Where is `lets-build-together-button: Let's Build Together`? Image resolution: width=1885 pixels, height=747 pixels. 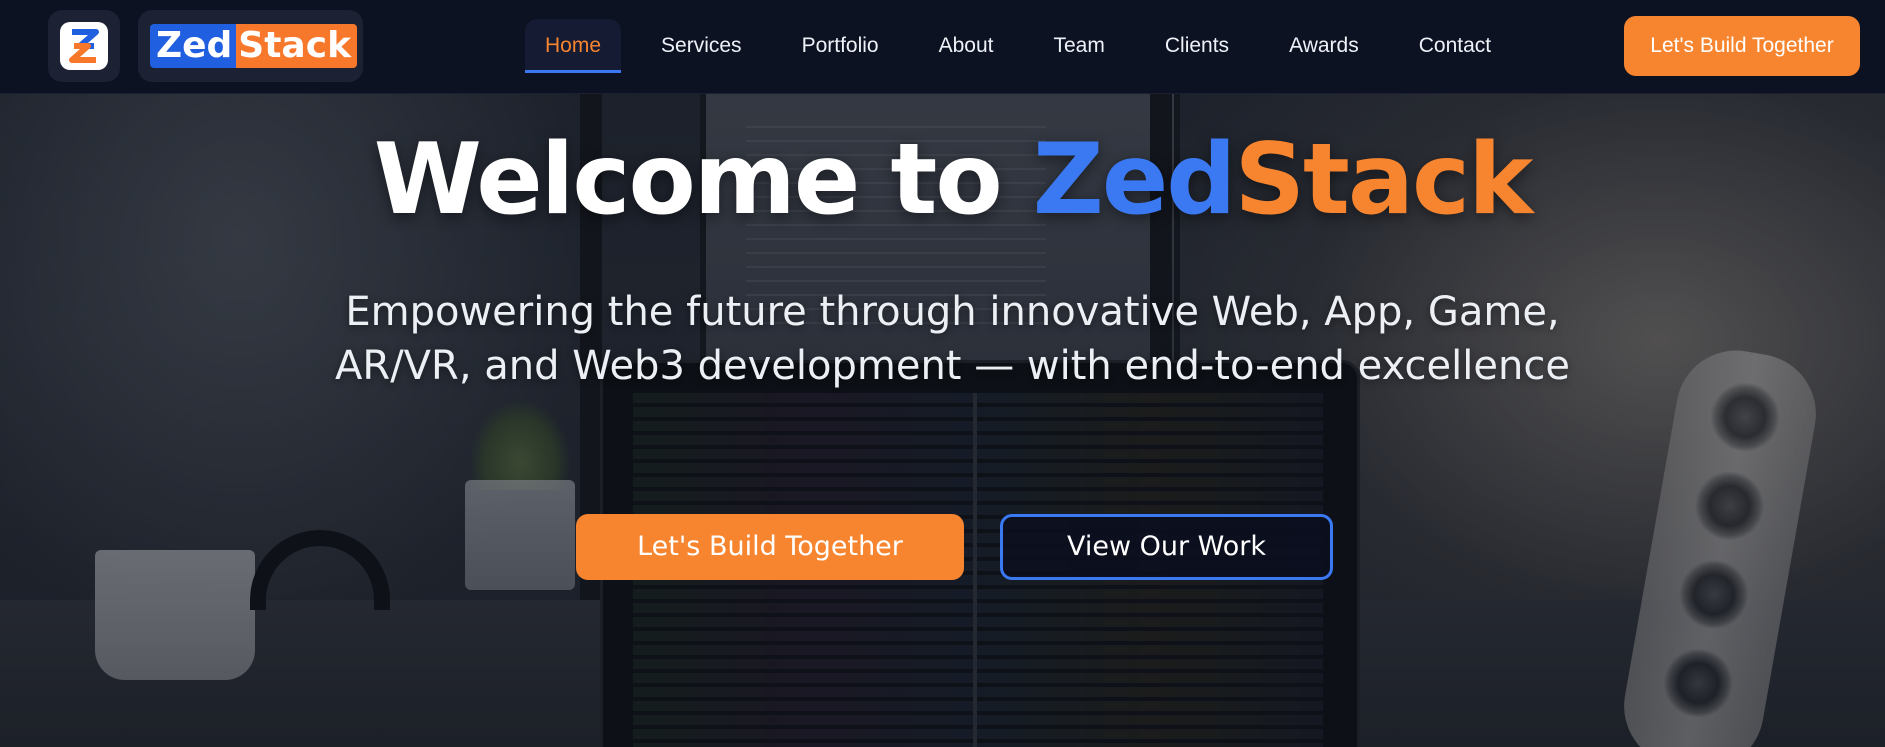
lets-build-together-button: Let's Build Together is located at coordinates (770, 547).